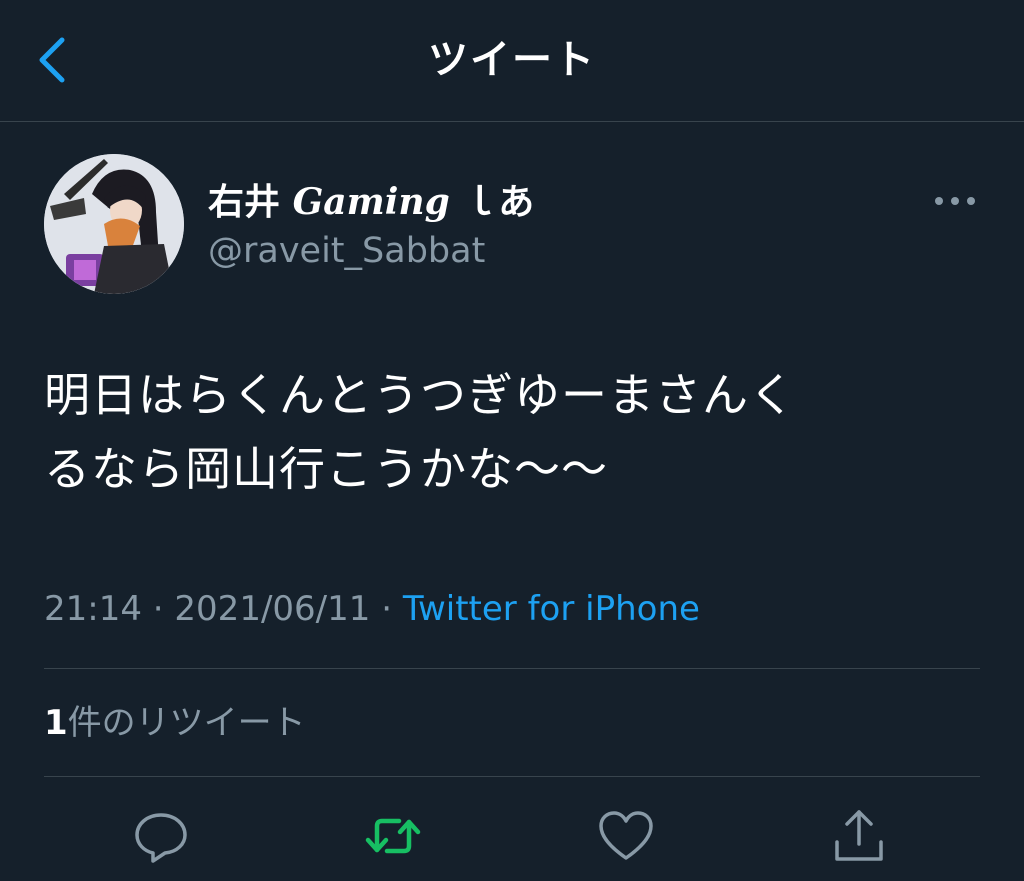 The width and height of the screenshot is (1024, 881). What do you see at coordinates (498, 202) in the screenshot?
I see `display-name-suffix: ｌあ` at bounding box center [498, 202].